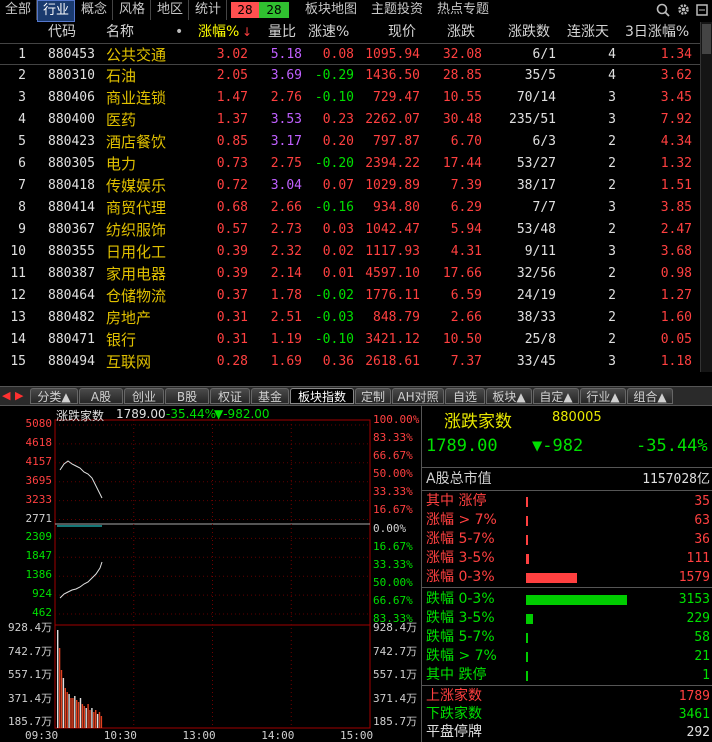  Describe the element at coordinates (286, 251) in the screenshot. I see `cell-vr: 2.32` at that location.